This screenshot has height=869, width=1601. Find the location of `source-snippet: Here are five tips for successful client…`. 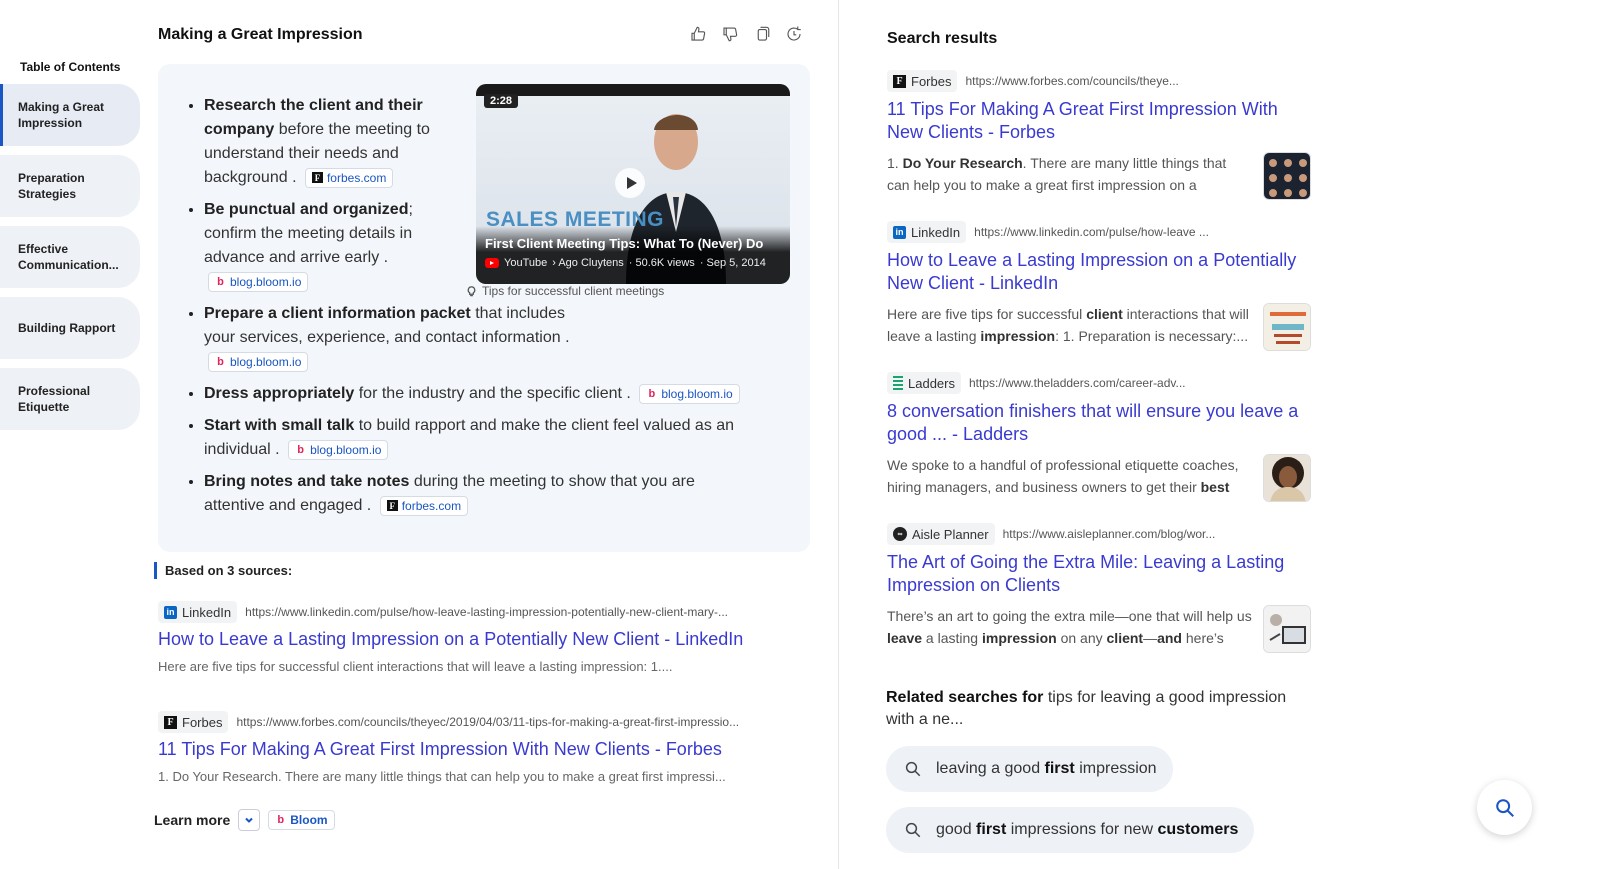

source-snippet: Here are five tips for successful client… is located at coordinates (415, 666).